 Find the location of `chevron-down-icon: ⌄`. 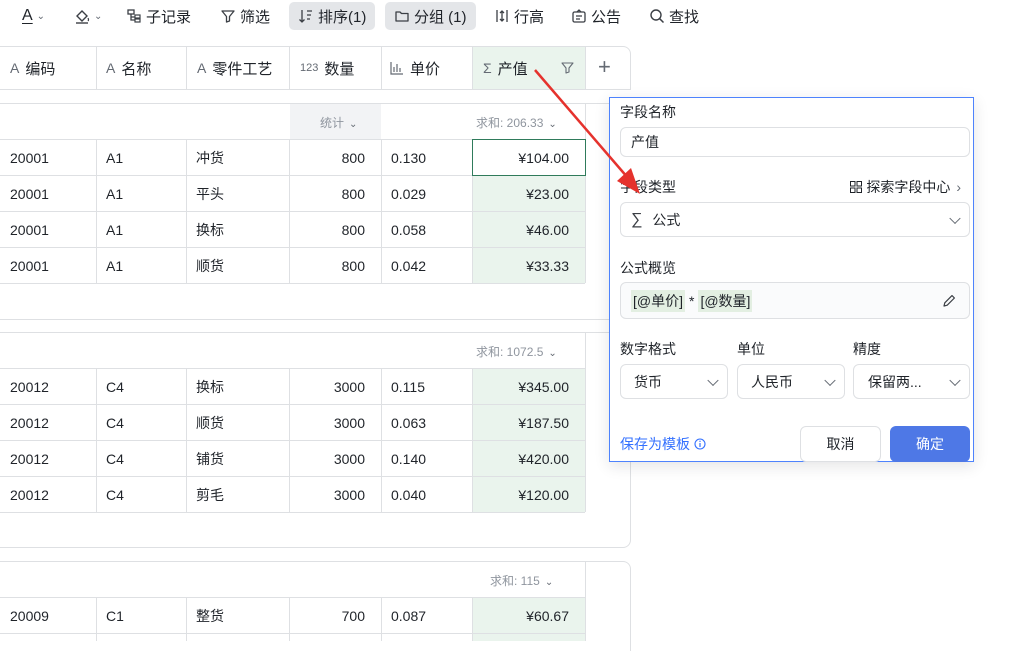

chevron-down-icon: ⌄ is located at coordinates (41, 16).